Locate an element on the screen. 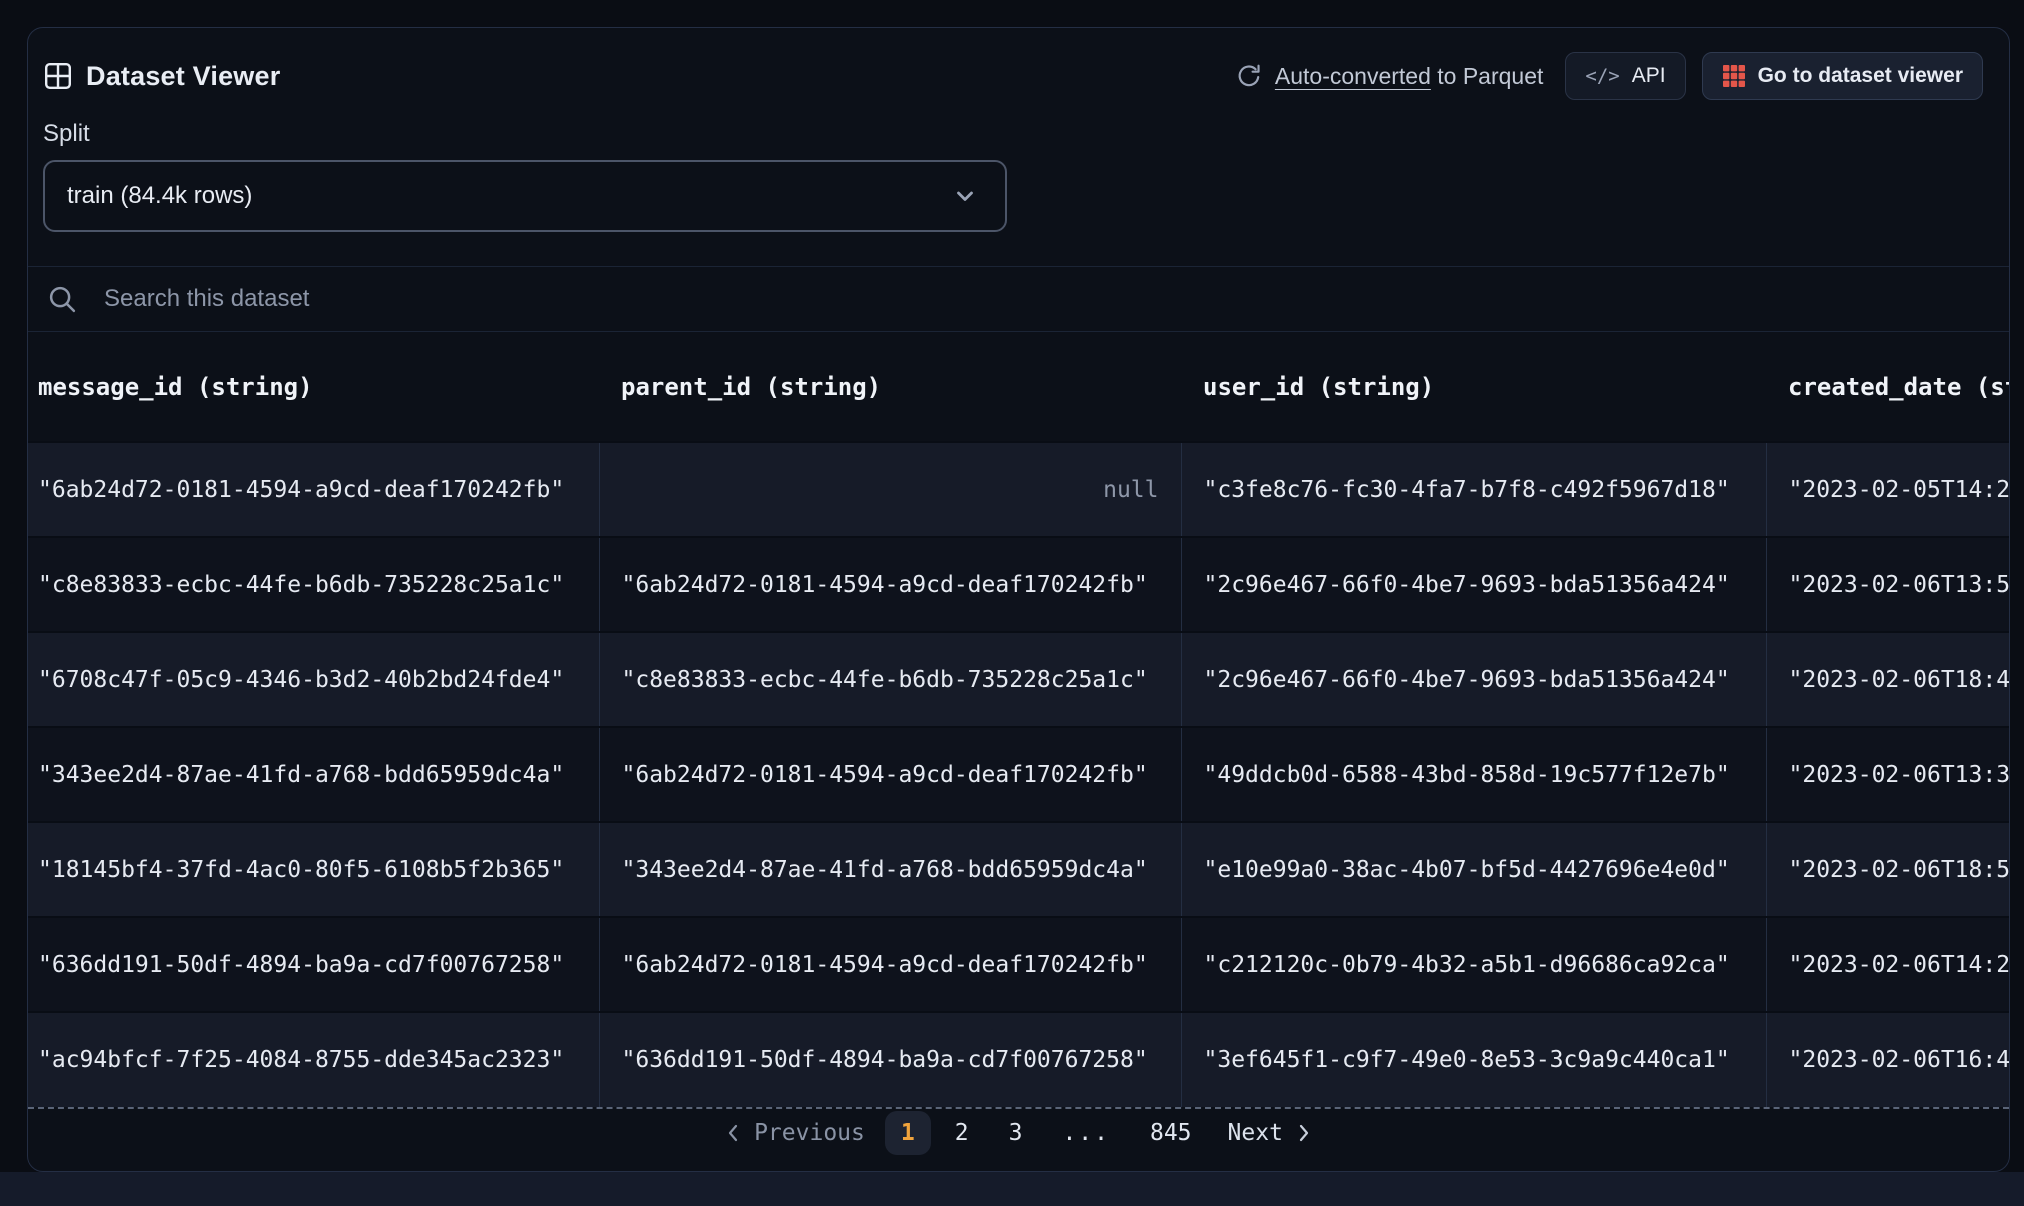 The image size is (2024, 1206). api-button: </> API is located at coordinates (1625, 76).